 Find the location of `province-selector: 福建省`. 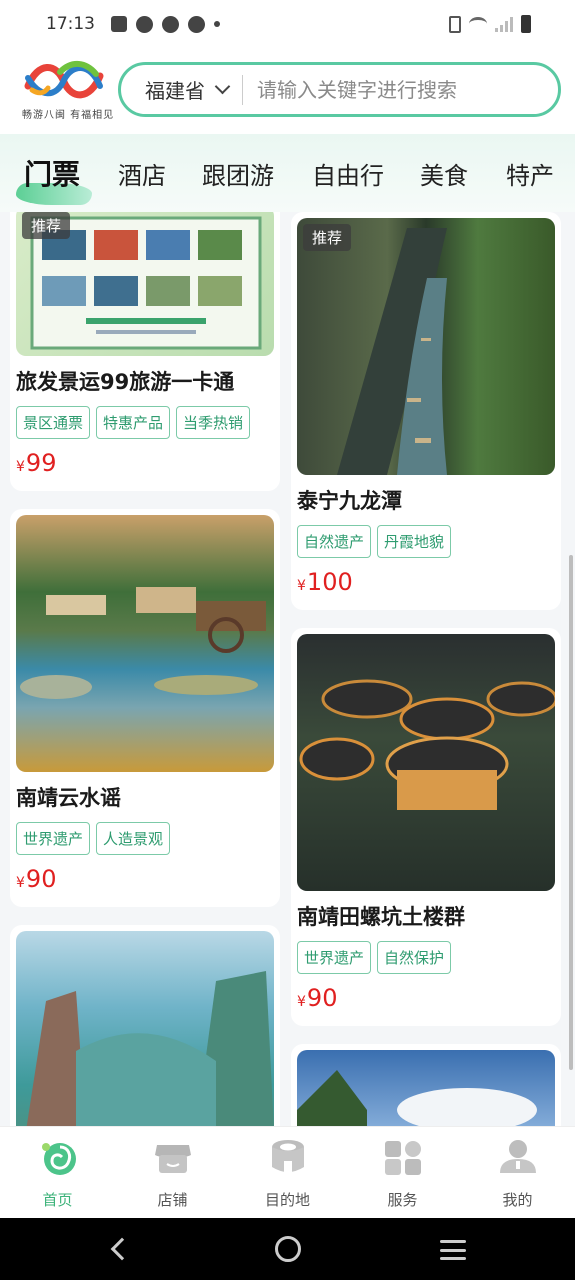

province-selector: 福建省 is located at coordinates (188, 89).